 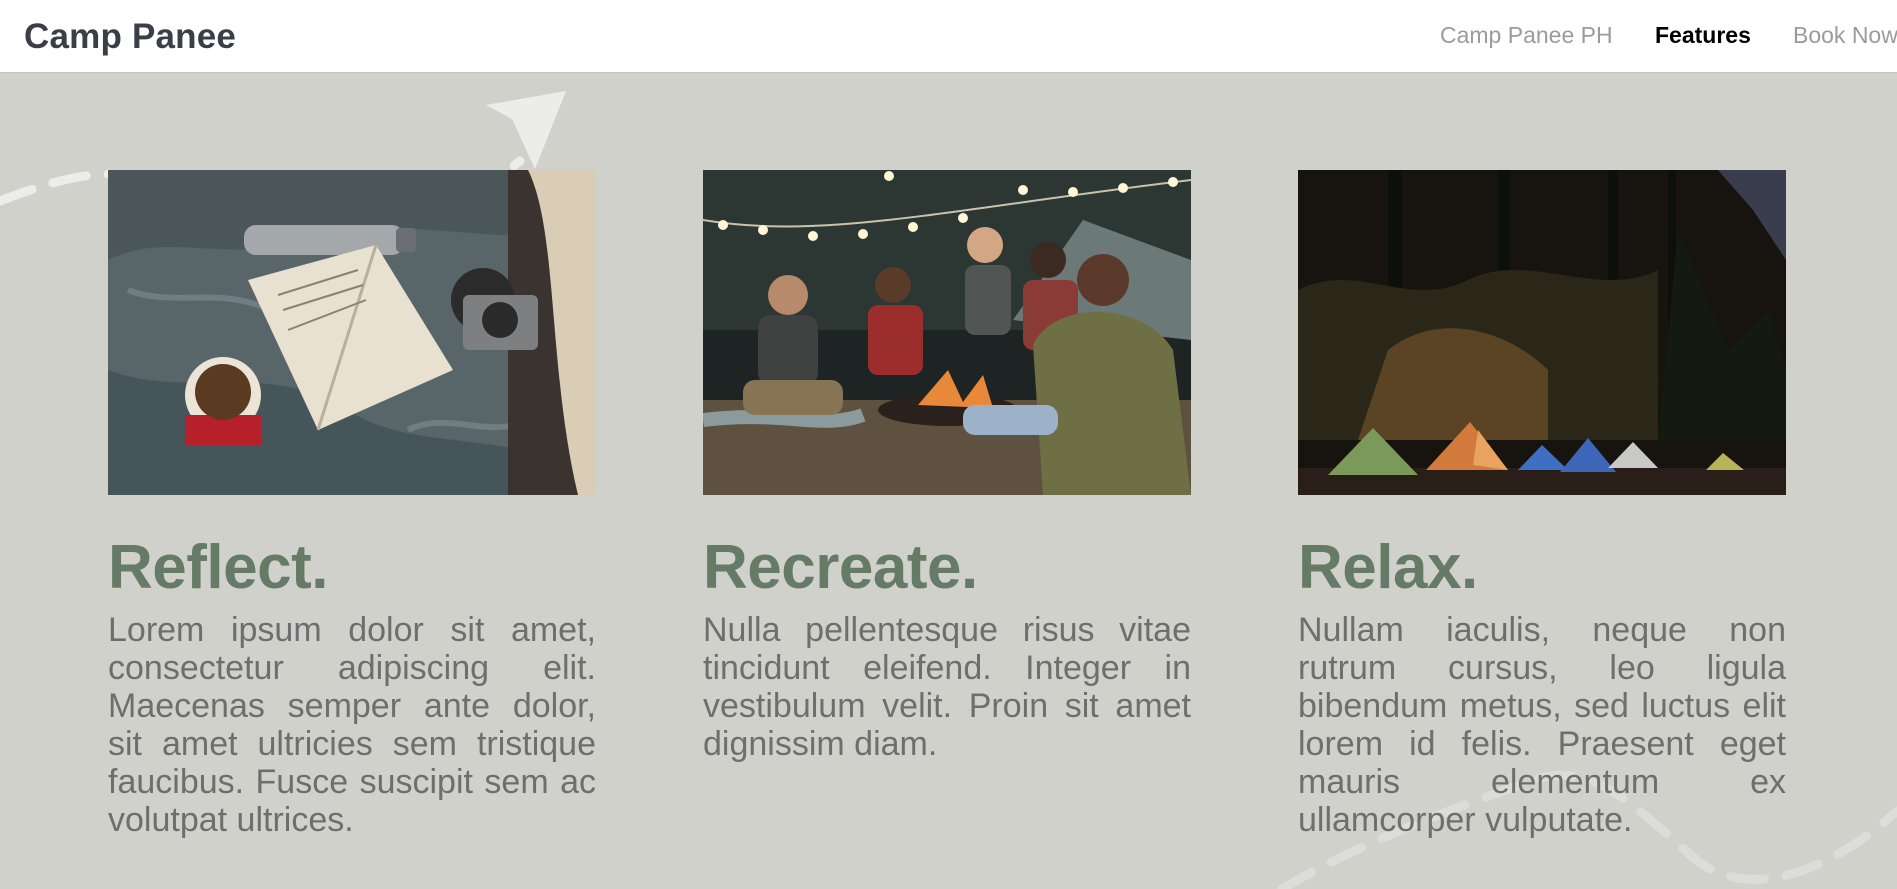 I want to click on friends-roasting-marshmallows-campfire-photo, so click(x=947, y=332).